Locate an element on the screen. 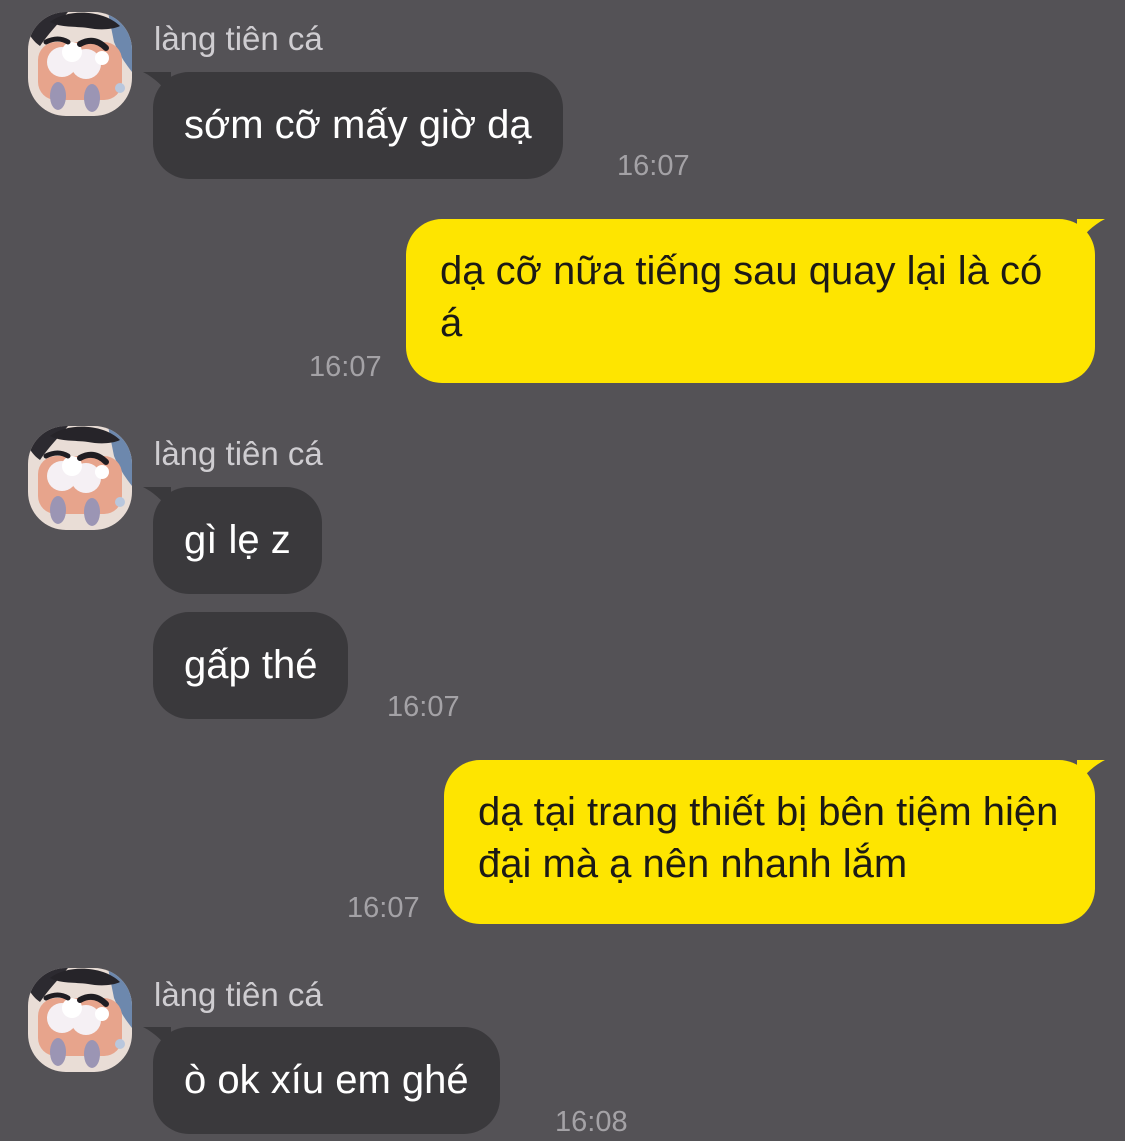 The image size is (1125, 1141). message-text: ò ok xíu em ghé is located at coordinates (326, 1080).